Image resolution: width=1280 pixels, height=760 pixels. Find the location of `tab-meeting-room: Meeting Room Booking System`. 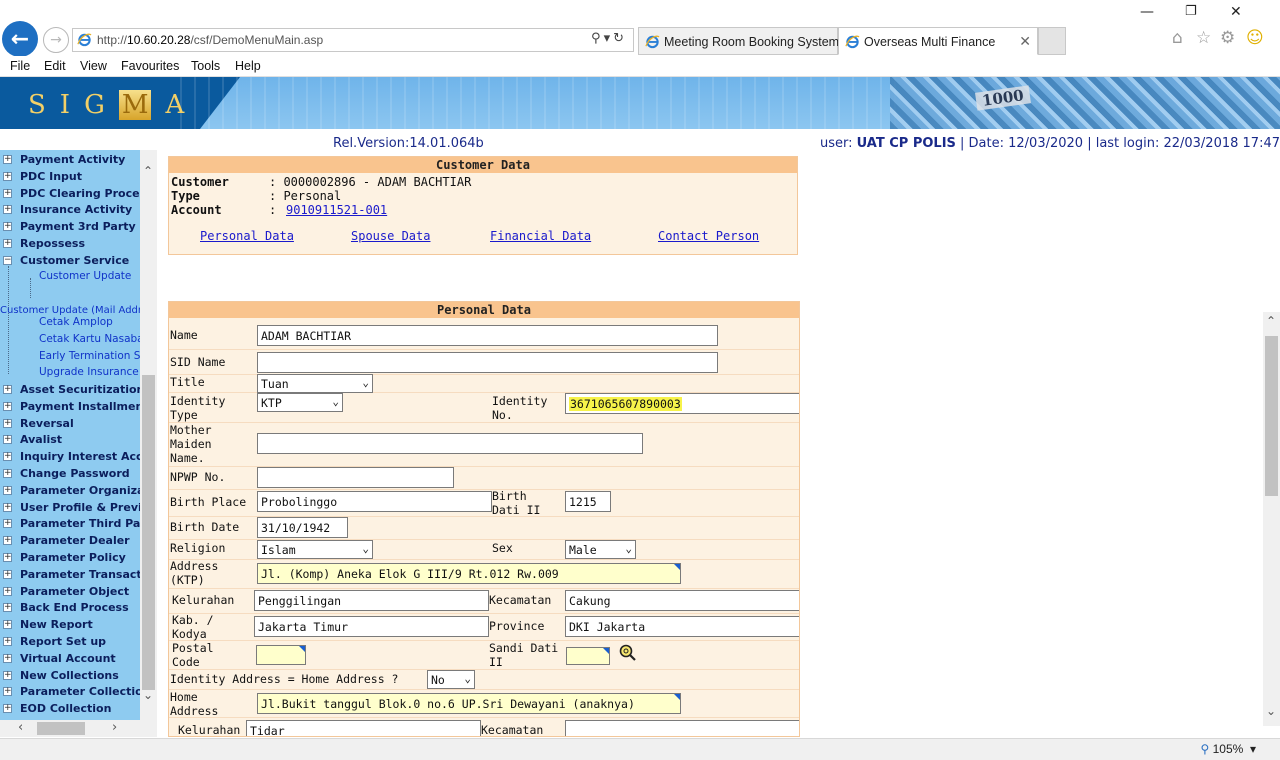

tab-meeting-room: Meeting Room Booking System is located at coordinates (738, 41).